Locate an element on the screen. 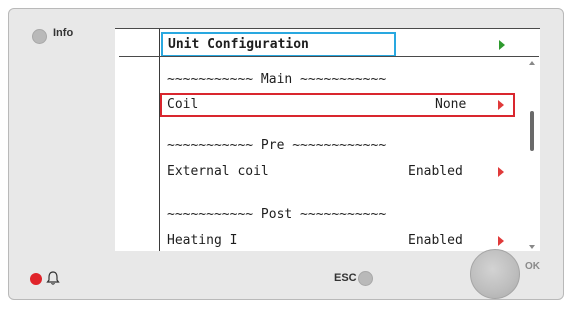 Image resolution: width=572 pixels, height=309 pixels. section-header-post: ~~~~~~~~~~~ Post ~~~~~~~~~~~ is located at coordinates (277, 214).